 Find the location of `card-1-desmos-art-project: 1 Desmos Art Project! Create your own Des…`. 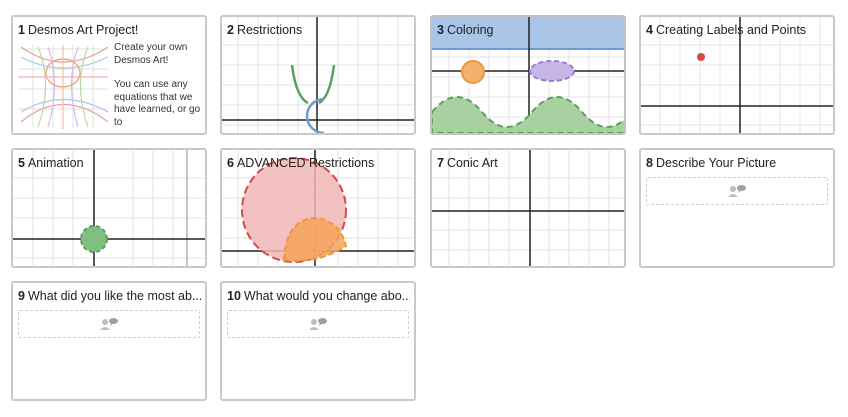

card-1-desmos-art-project: 1 Desmos Art Project! Create your own Des… is located at coordinates (109, 75).